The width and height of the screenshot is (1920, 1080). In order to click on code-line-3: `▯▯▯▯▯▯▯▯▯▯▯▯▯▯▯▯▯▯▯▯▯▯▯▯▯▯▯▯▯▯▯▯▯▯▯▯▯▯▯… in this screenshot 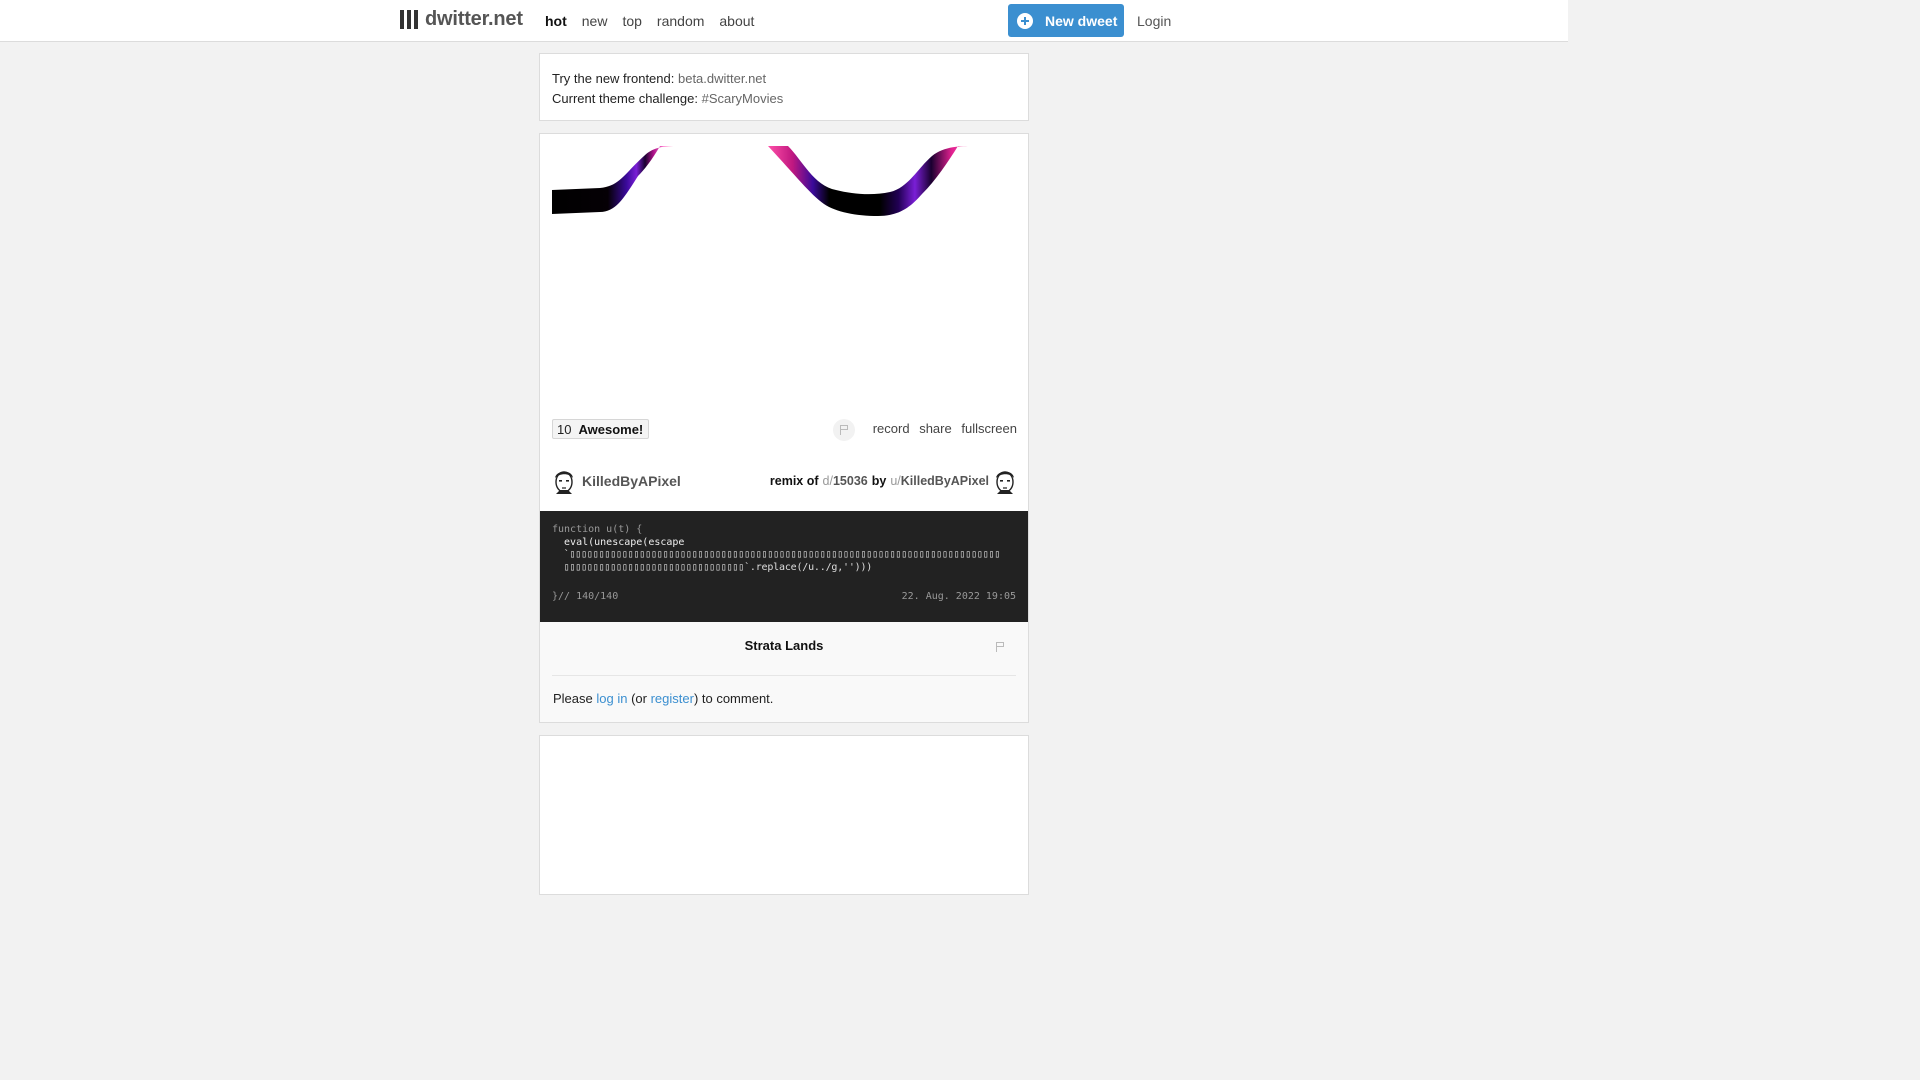, I will do `click(776, 554)`.